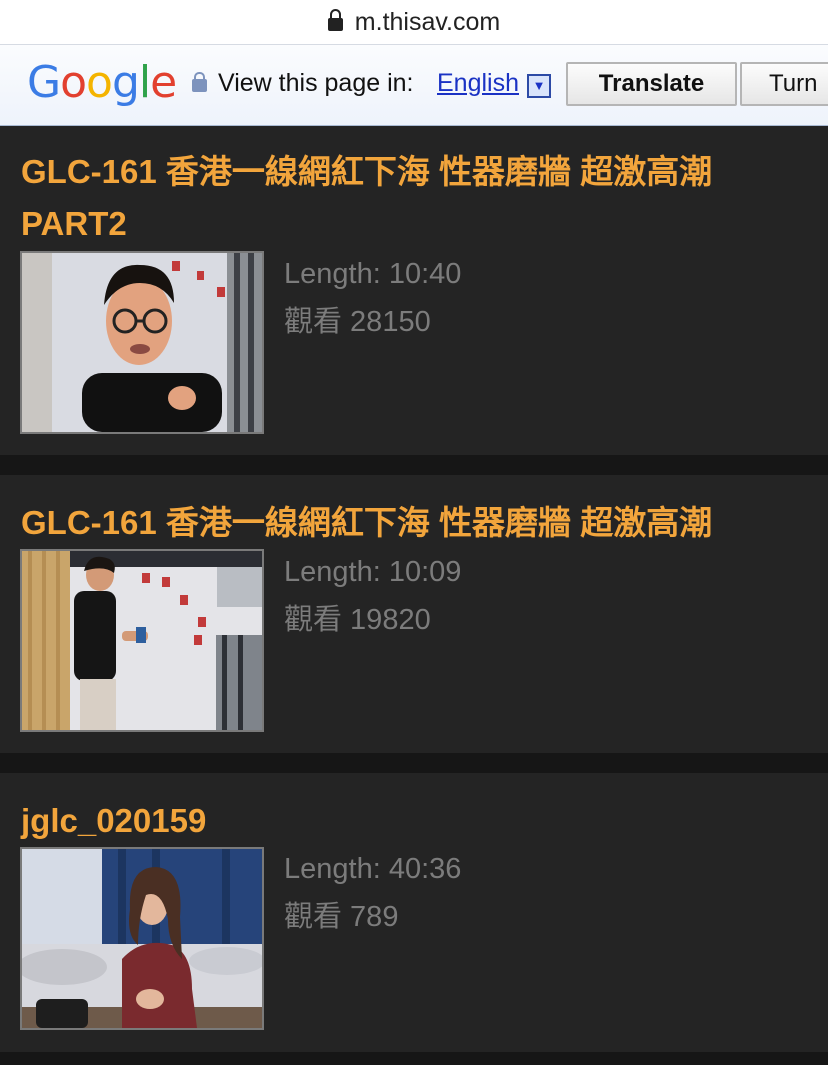  Describe the element at coordinates (416, 821) in the screenshot. I see `video-title-link: jglc_020159` at that location.